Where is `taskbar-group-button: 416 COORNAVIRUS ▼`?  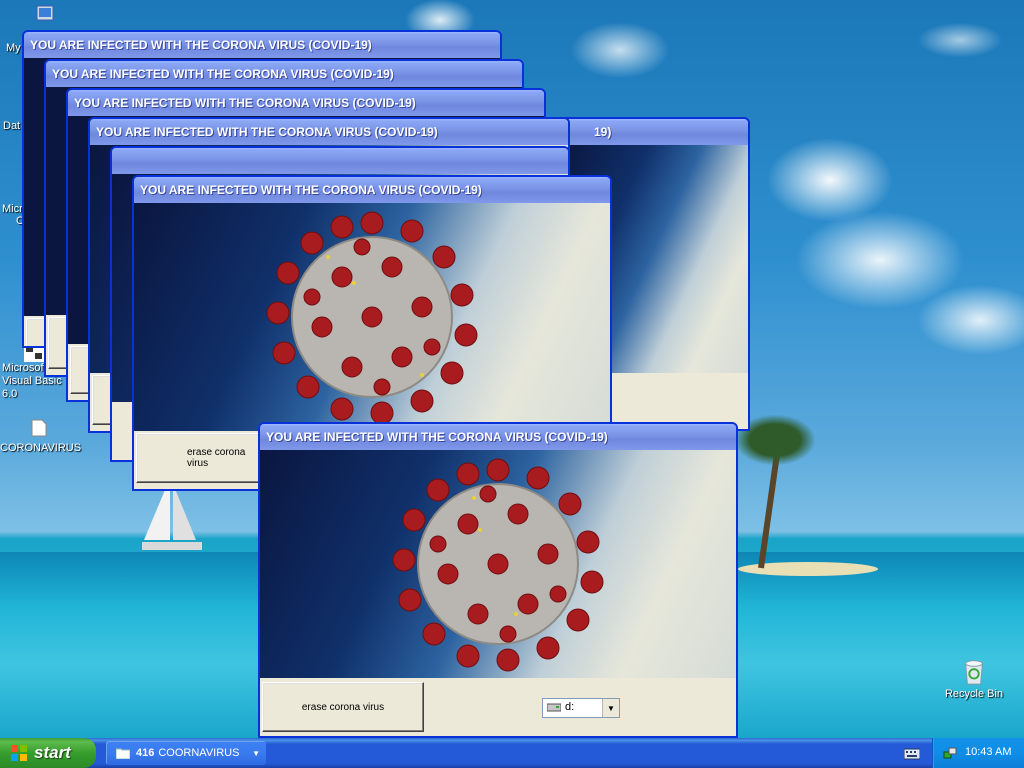
taskbar-group-button: 416 COORNAVIRUS ▼ is located at coordinates (186, 753).